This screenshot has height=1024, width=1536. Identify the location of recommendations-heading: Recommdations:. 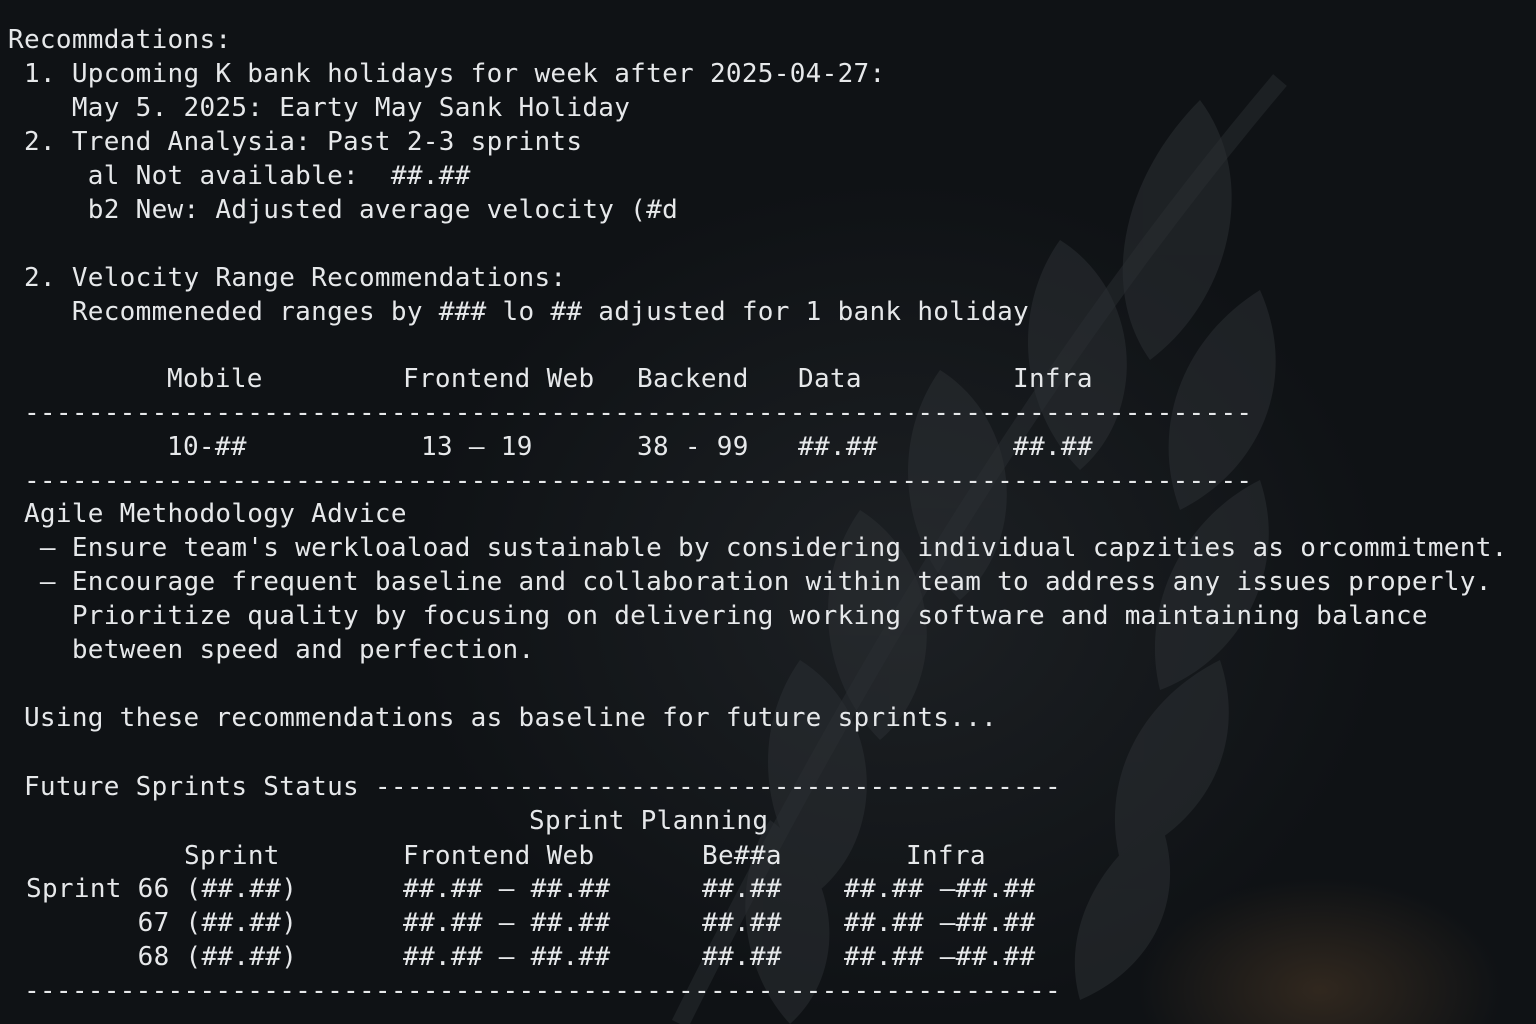
(120, 40).